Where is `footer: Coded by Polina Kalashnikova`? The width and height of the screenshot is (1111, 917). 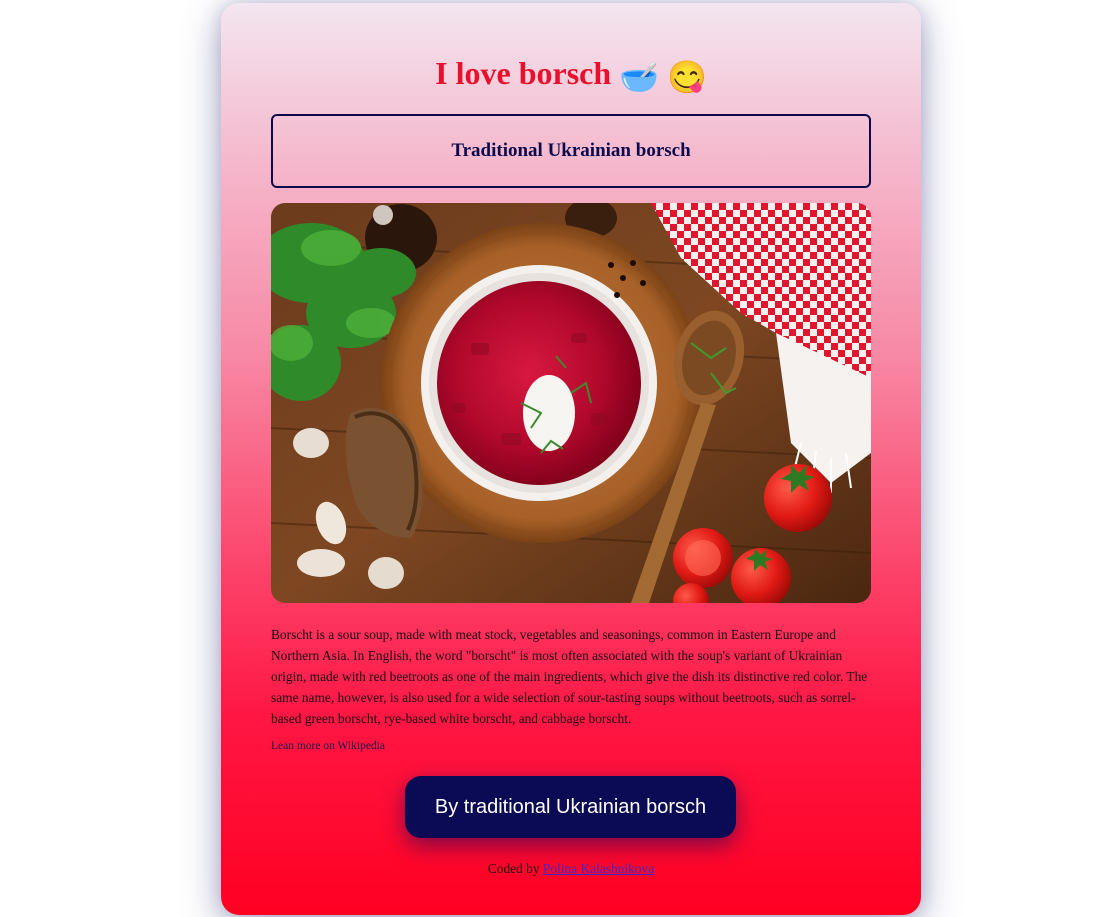 footer: Coded by Polina Kalashnikova is located at coordinates (571, 869).